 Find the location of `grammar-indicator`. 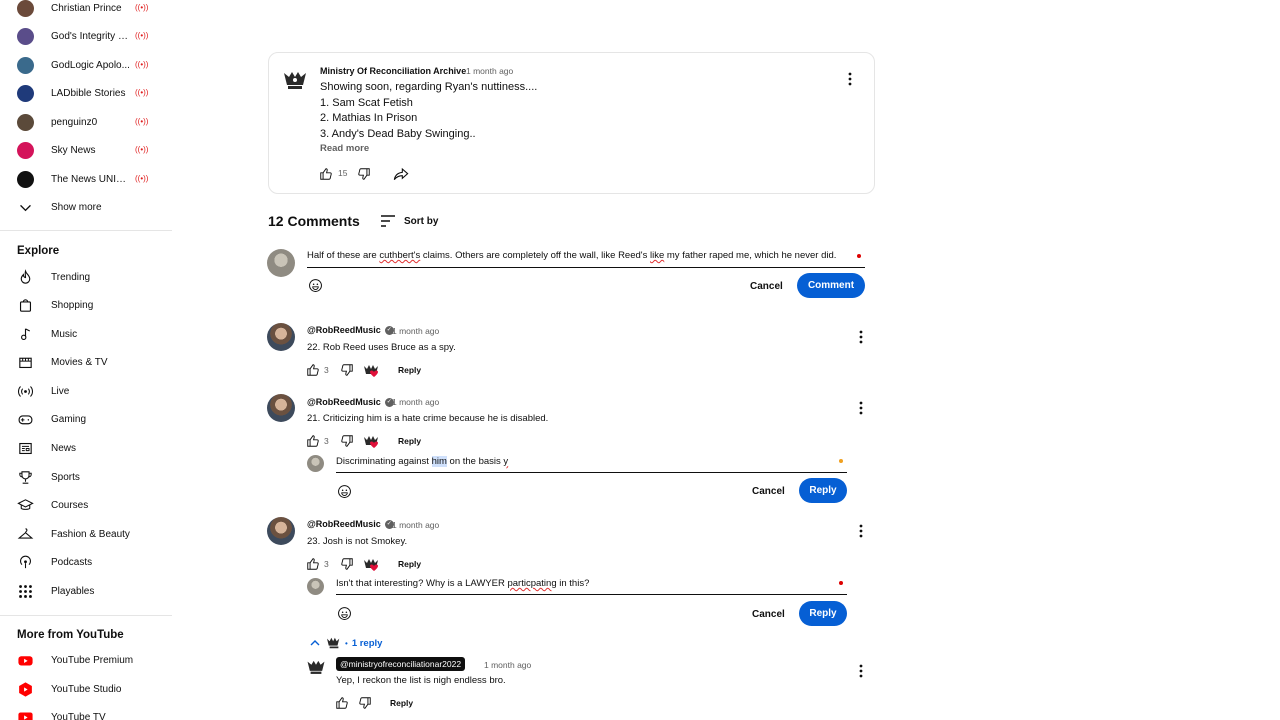

grammar-indicator is located at coordinates (841, 461).